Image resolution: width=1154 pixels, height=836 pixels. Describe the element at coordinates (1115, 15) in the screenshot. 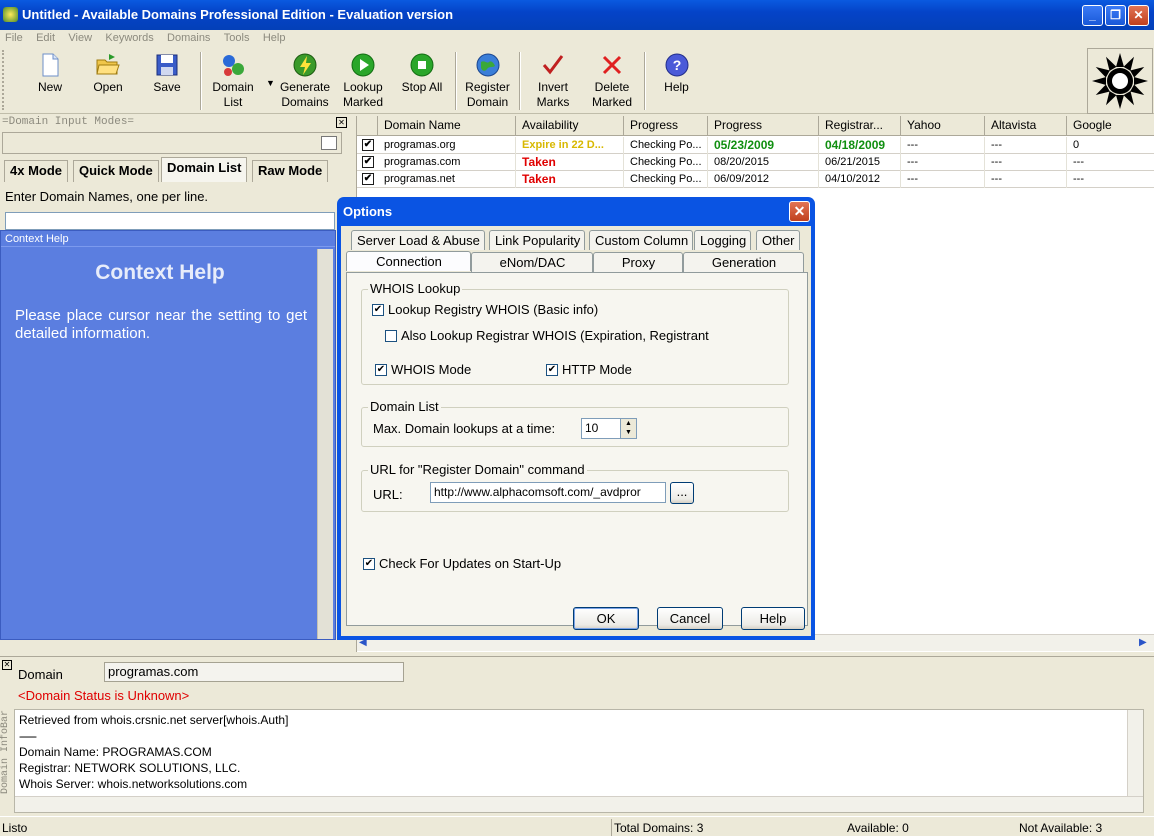

I see `restore-button: ❐` at that location.